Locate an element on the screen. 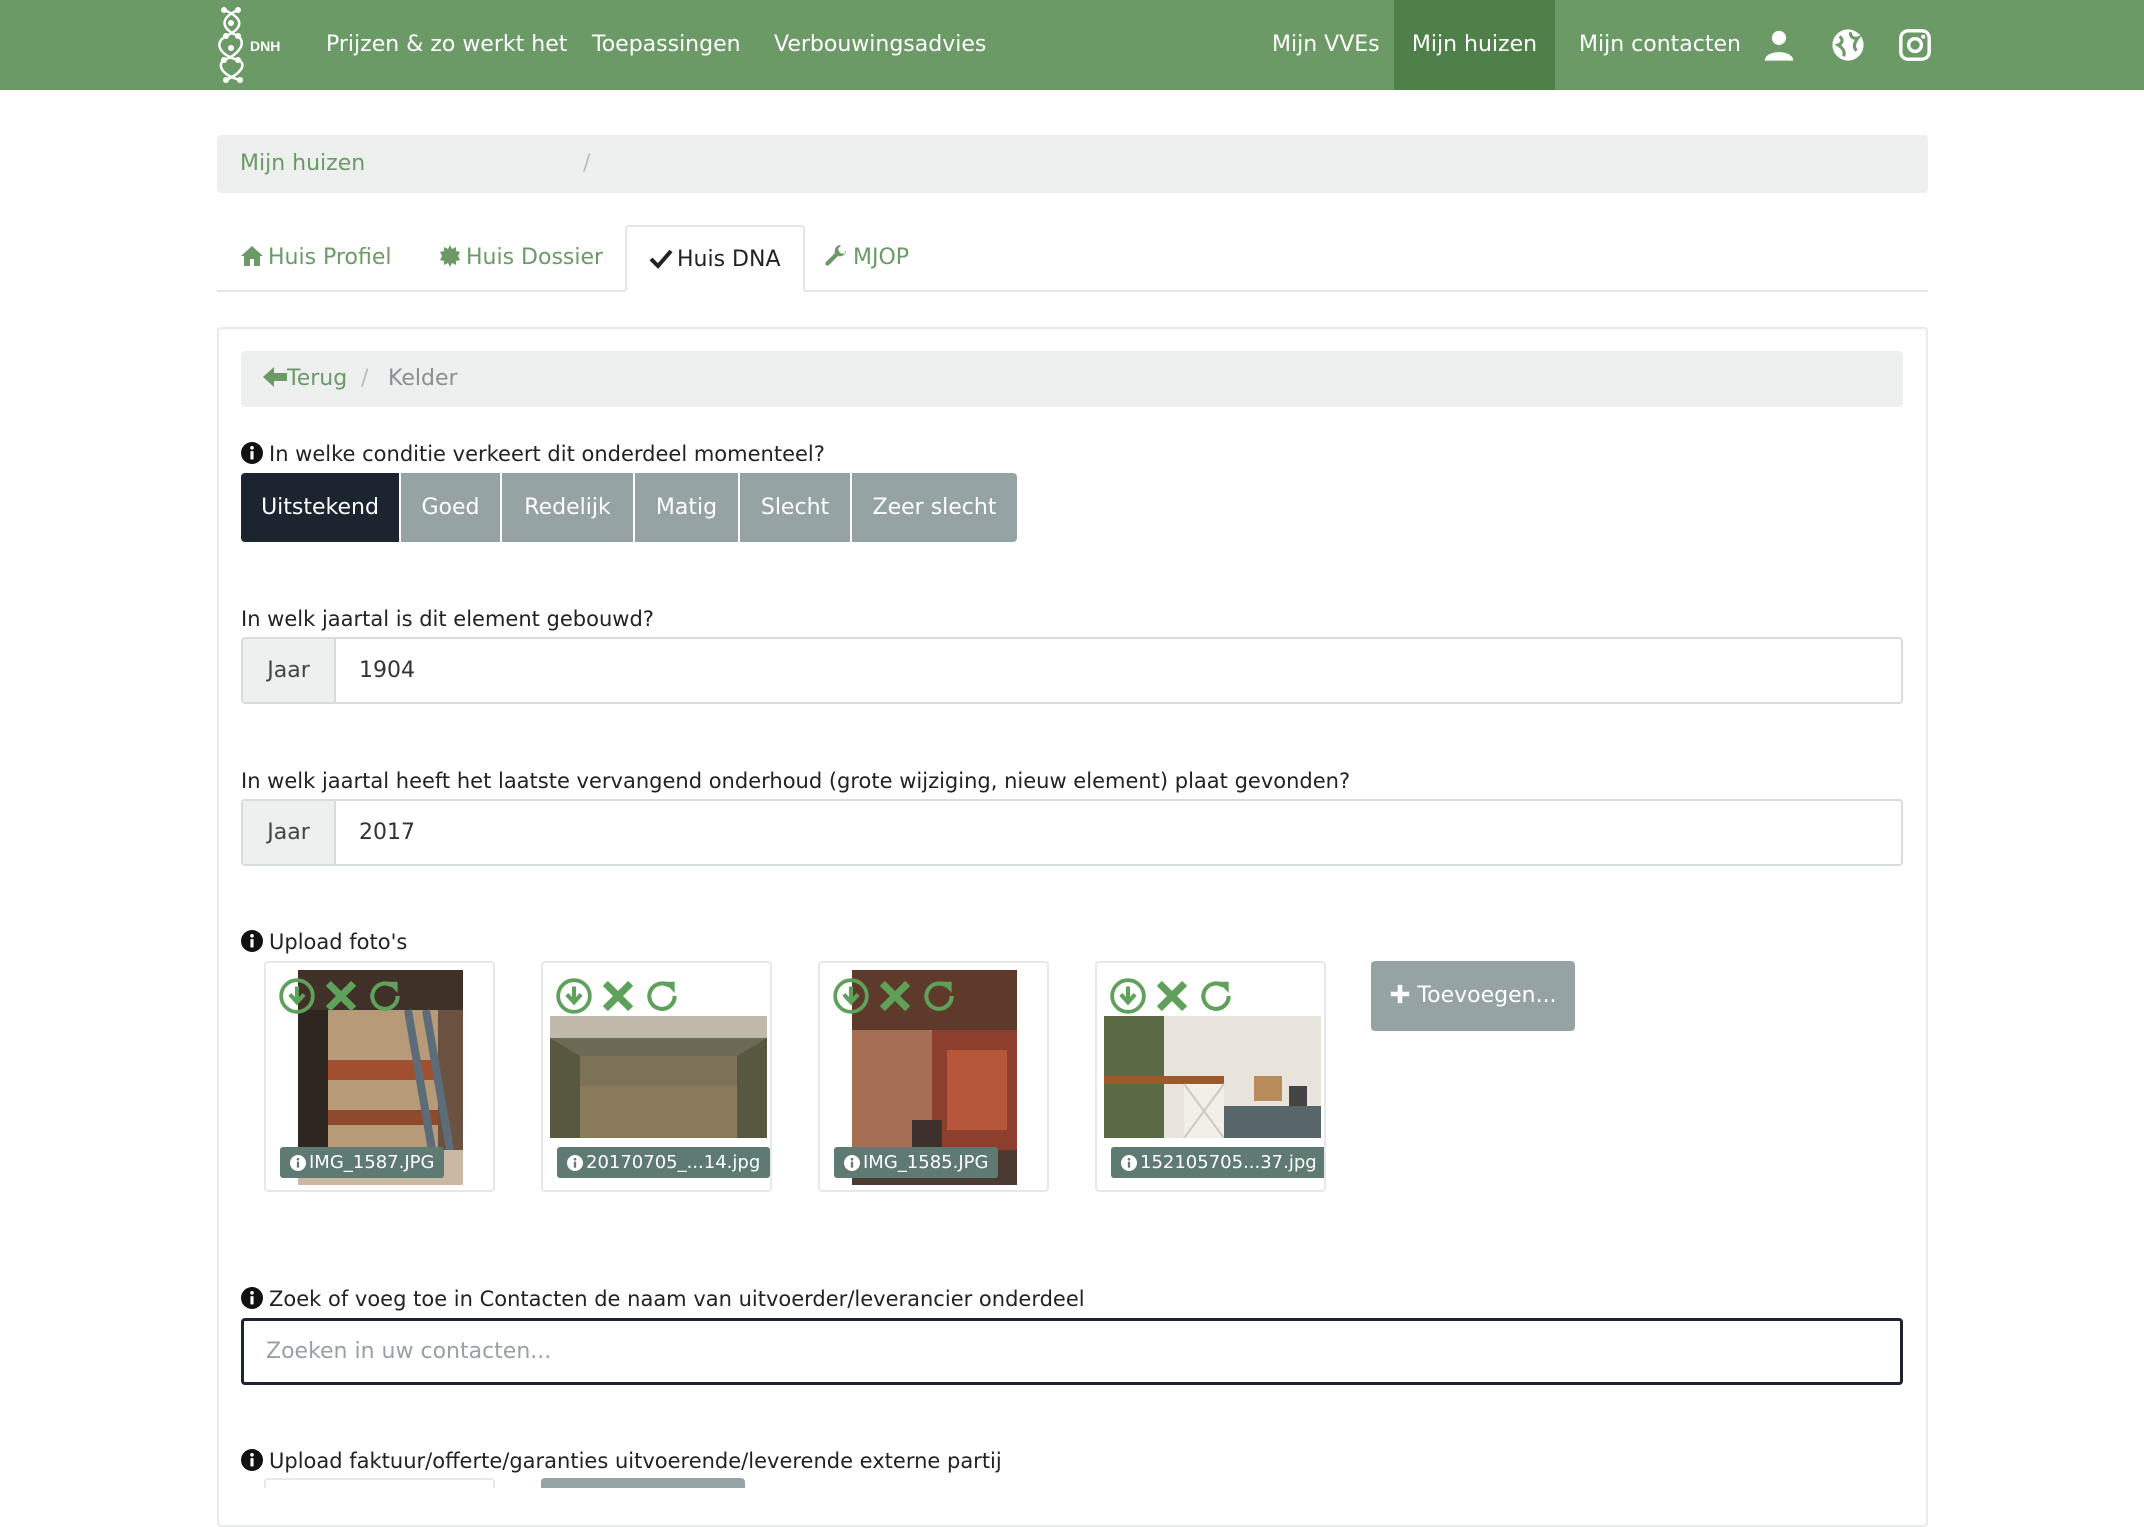 This screenshot has height=1527, width=2144. breadcrumb: Mijn huizen / is located at coordinates (1072, 164).